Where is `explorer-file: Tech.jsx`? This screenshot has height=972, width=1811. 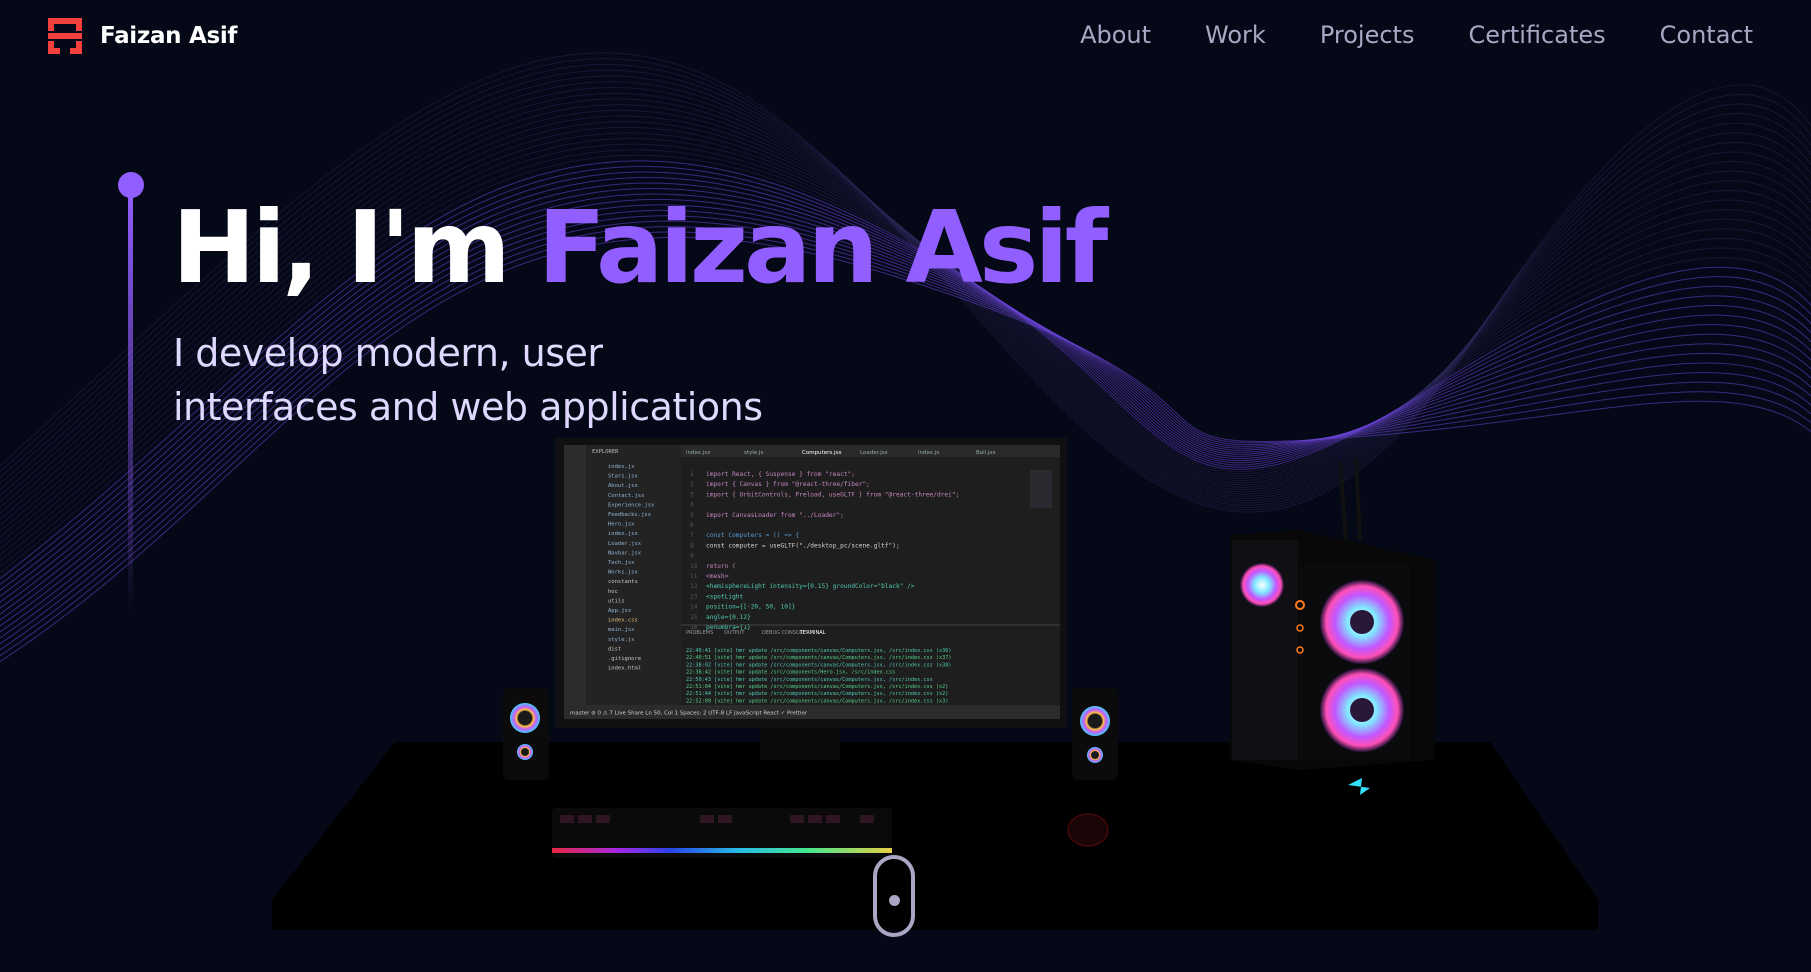
explorer-file: Tech.jsx is located at coordinates (621, 563).